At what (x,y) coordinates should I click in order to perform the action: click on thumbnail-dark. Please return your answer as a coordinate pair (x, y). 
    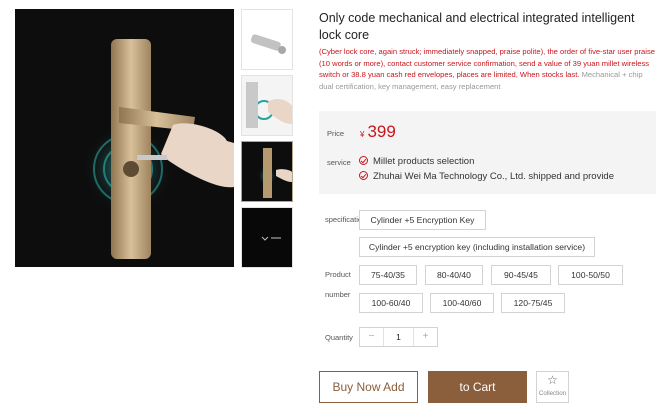
    Looking at the image, I should click on (267, 237).